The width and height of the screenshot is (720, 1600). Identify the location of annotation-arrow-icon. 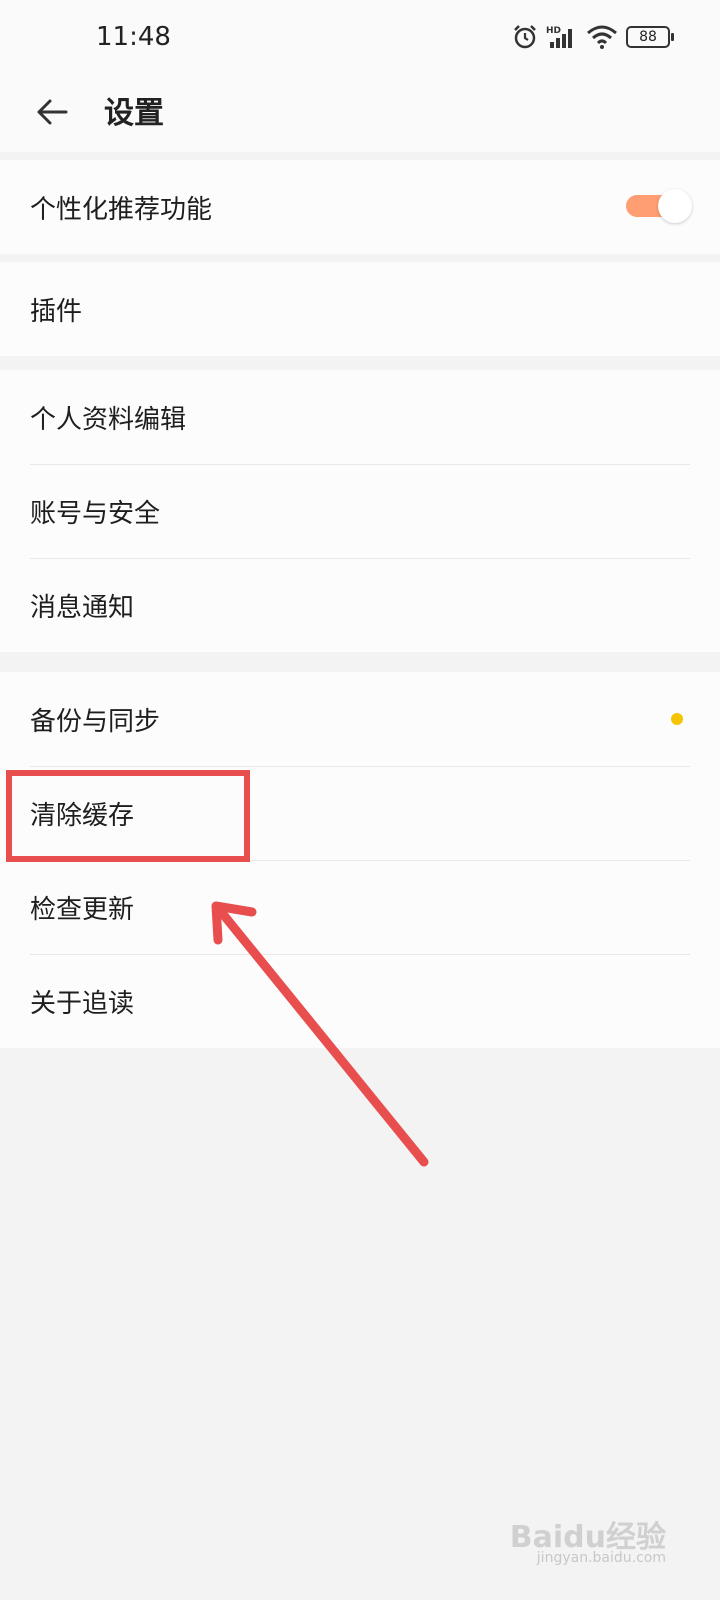
(320, 1034).